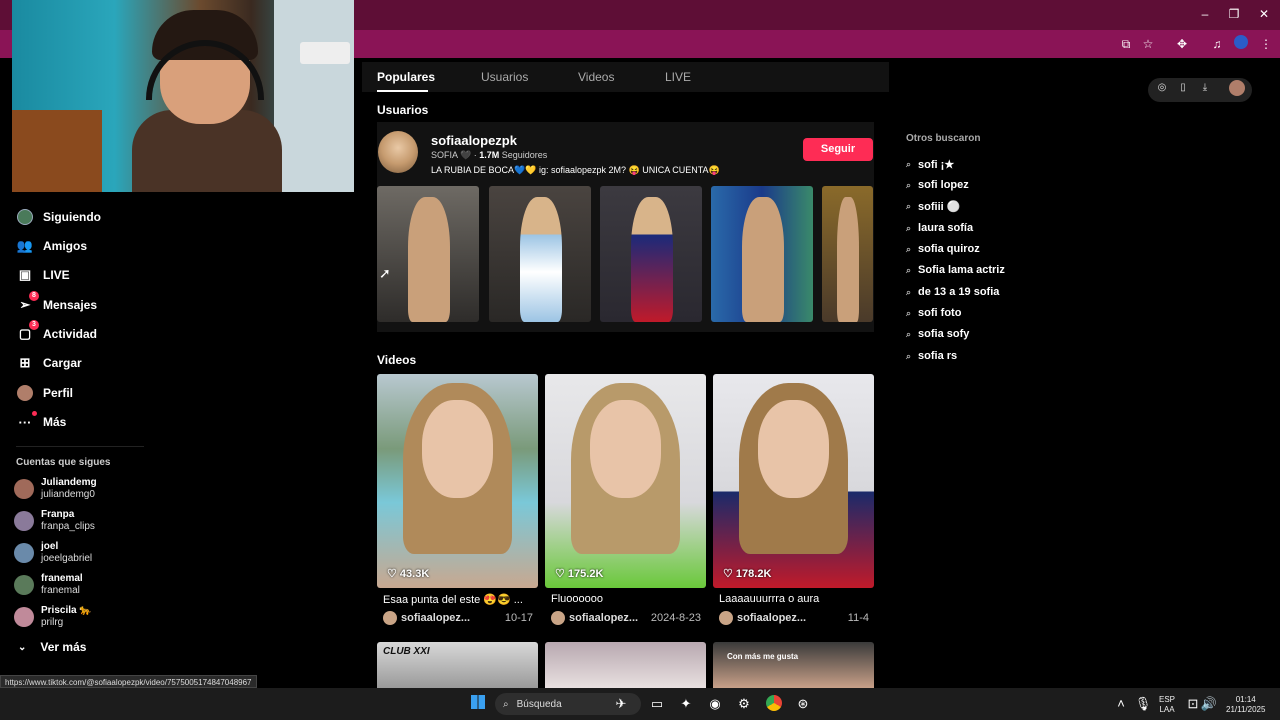  Describe the element at coordinates (838, 149) in the screenshot. I see `follow-button: Seguir` at that location.